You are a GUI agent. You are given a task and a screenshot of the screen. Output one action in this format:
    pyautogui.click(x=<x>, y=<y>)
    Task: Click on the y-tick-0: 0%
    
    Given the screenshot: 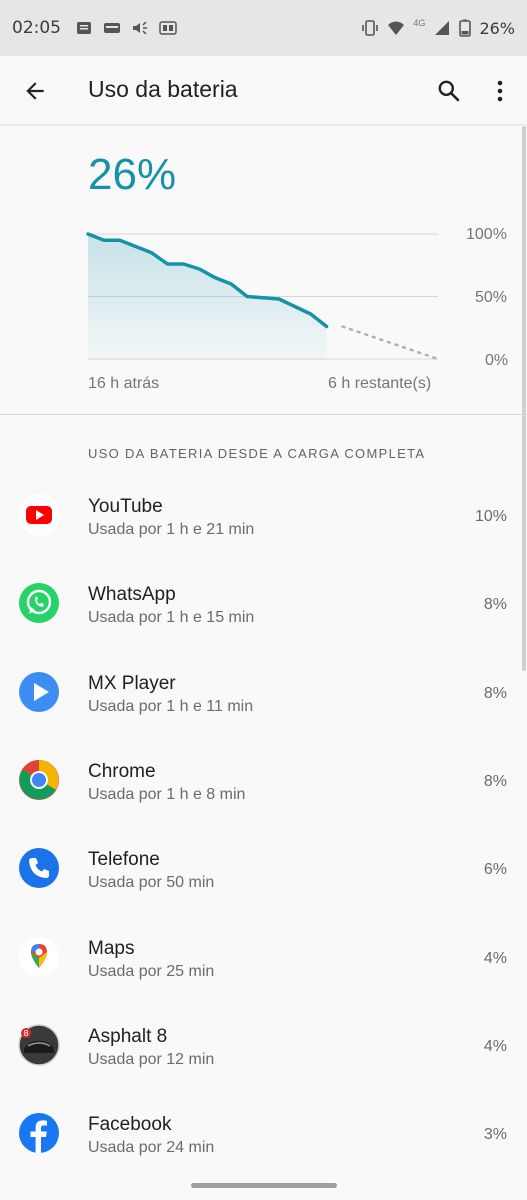 What is the action you would take?
    pyautogui.click(x=497, y=360)
    